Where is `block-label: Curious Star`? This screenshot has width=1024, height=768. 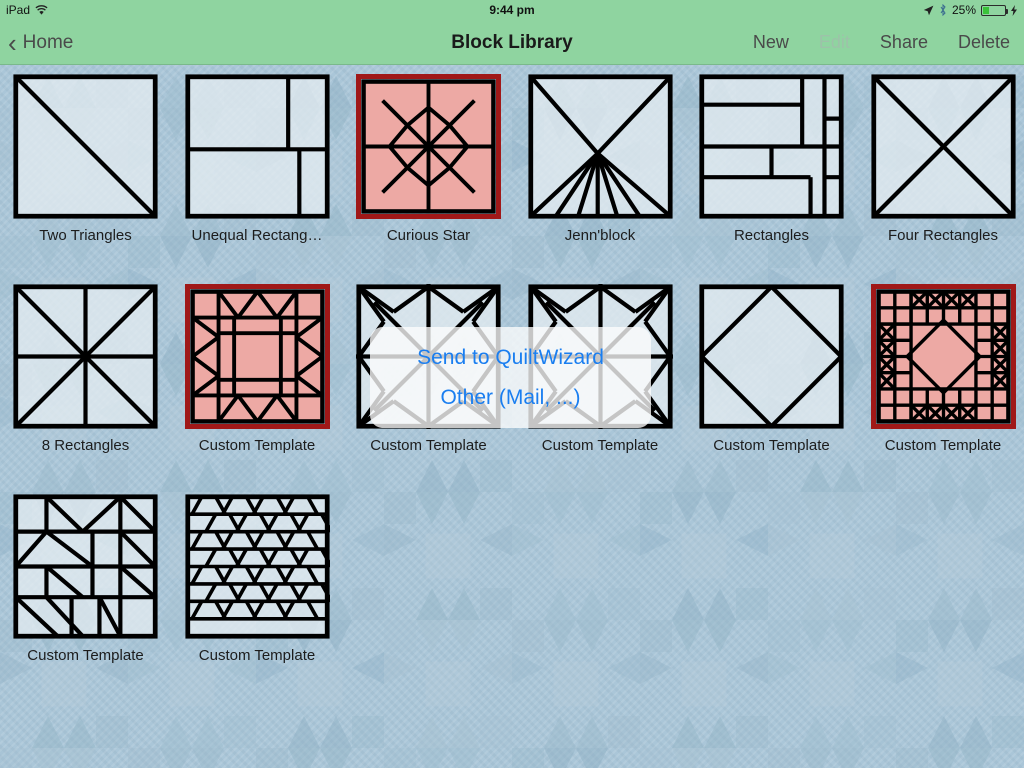
block-label: Curious Star is located at coordinates (428, 235).